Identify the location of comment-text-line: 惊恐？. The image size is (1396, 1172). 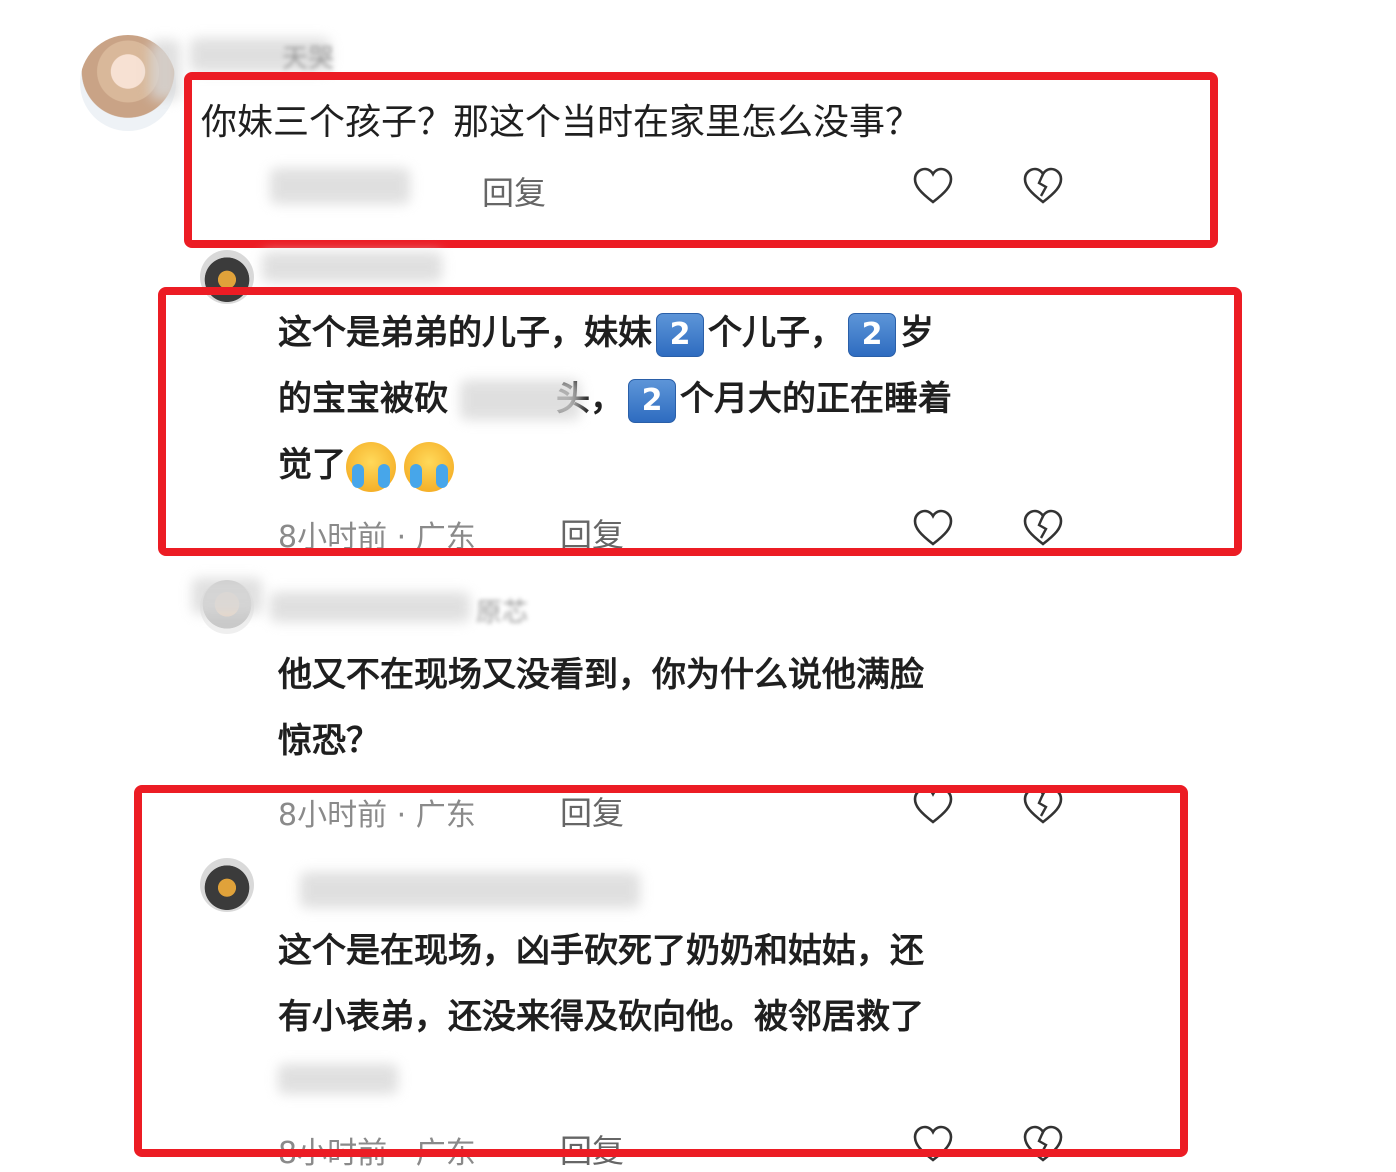
(329, 741).